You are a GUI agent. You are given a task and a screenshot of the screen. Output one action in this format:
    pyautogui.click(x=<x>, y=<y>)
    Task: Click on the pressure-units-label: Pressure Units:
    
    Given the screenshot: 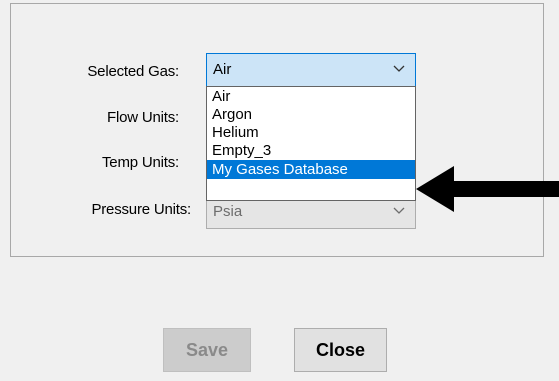 What is the action you would take?
    pyautogui.click(x=141, y=209)
    